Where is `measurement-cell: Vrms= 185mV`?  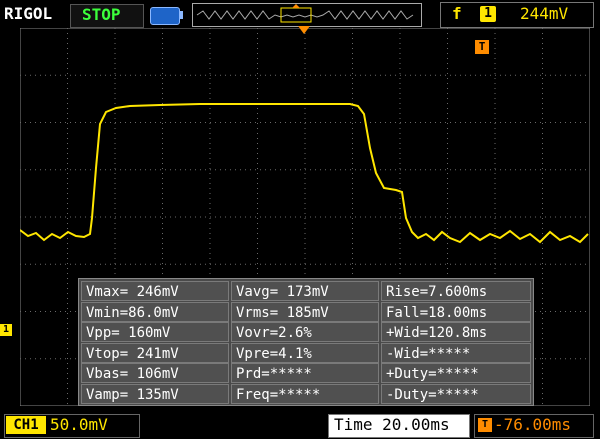 measurement-cell: Vrms= 185mV is located at coordinates (305, 311).